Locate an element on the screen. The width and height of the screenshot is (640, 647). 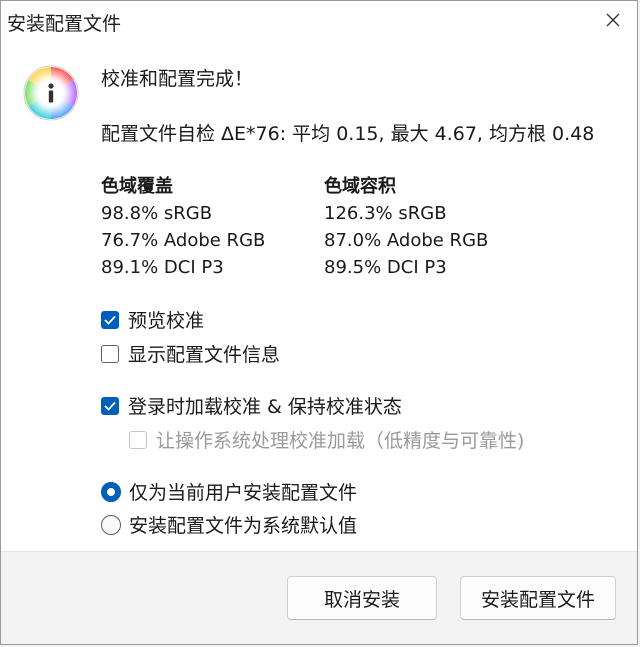
load-on-login-label: 登录时加载校准 & 保持校准状态 is located at coordinates (265, 407).